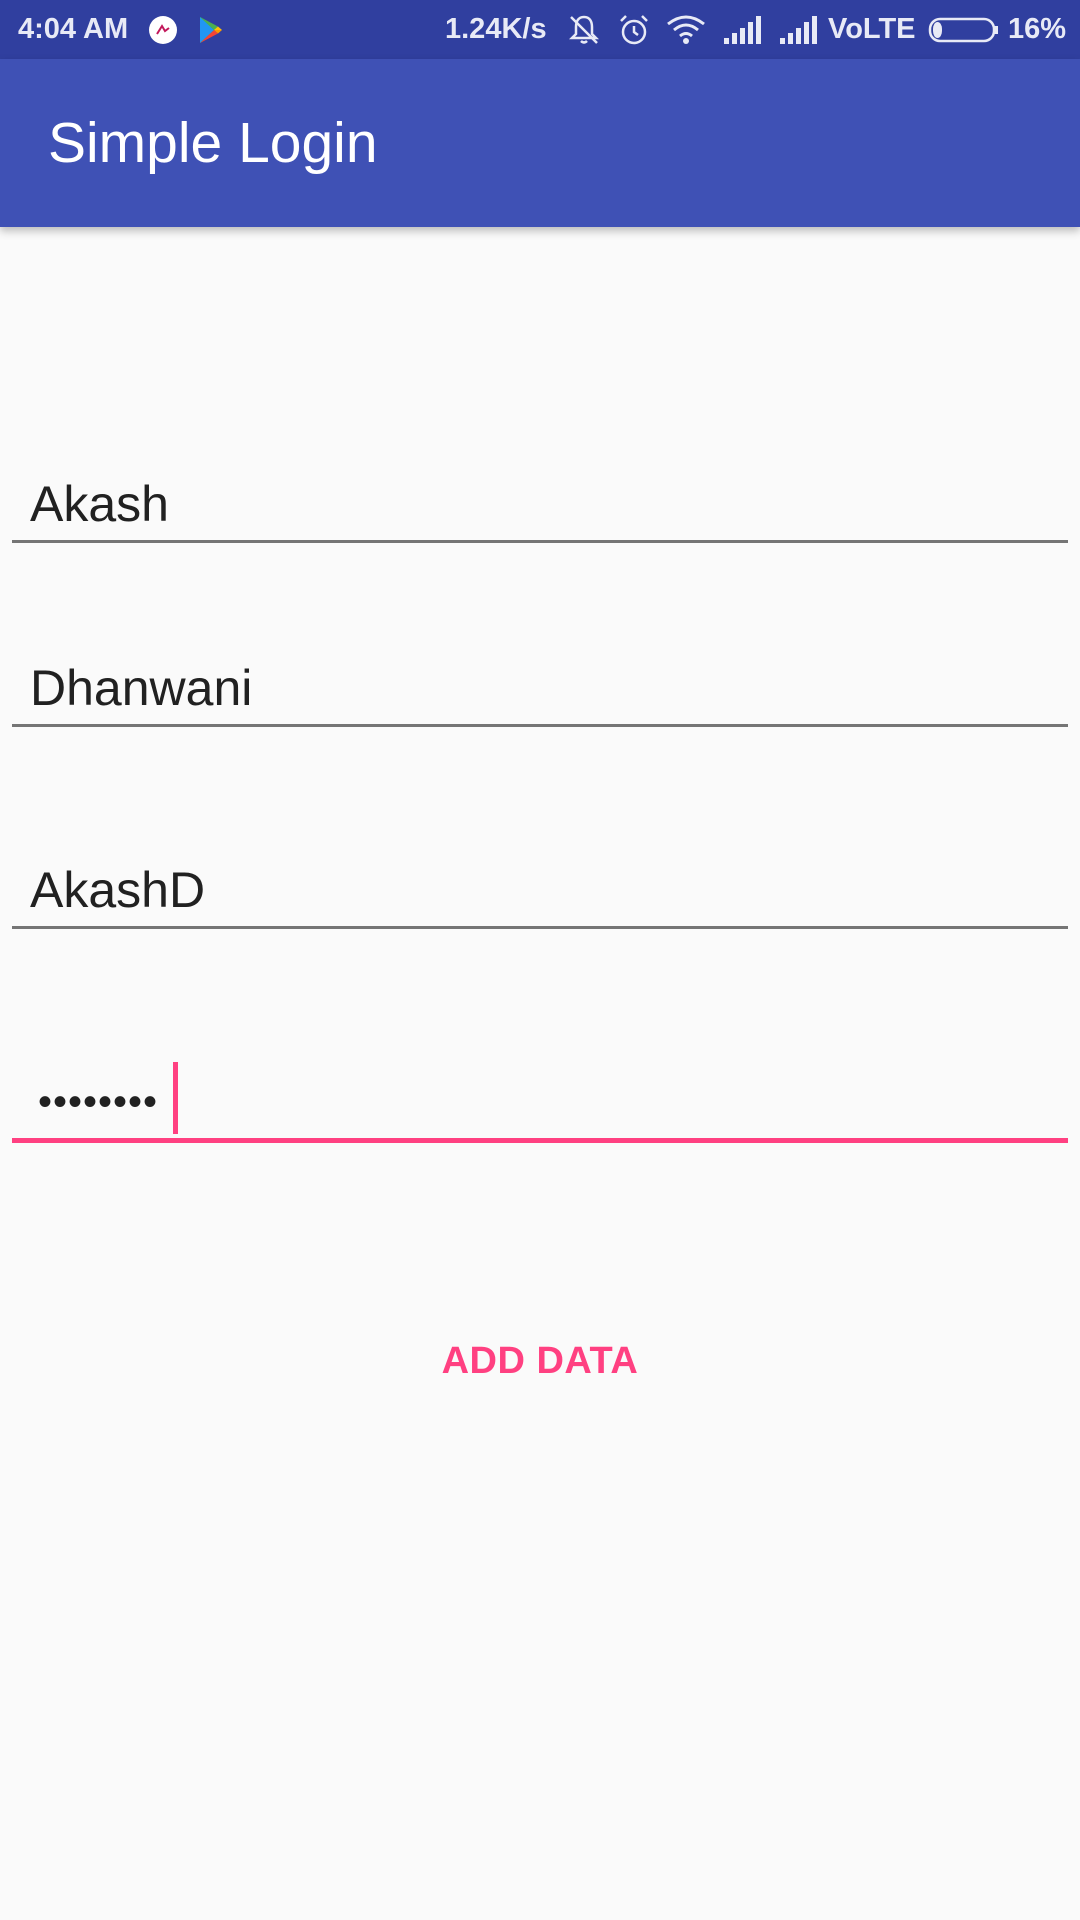  What do you see at coordinates (540, 725) in the screenshot?
I see `last-name-underline` at bounding box center [540, 725].